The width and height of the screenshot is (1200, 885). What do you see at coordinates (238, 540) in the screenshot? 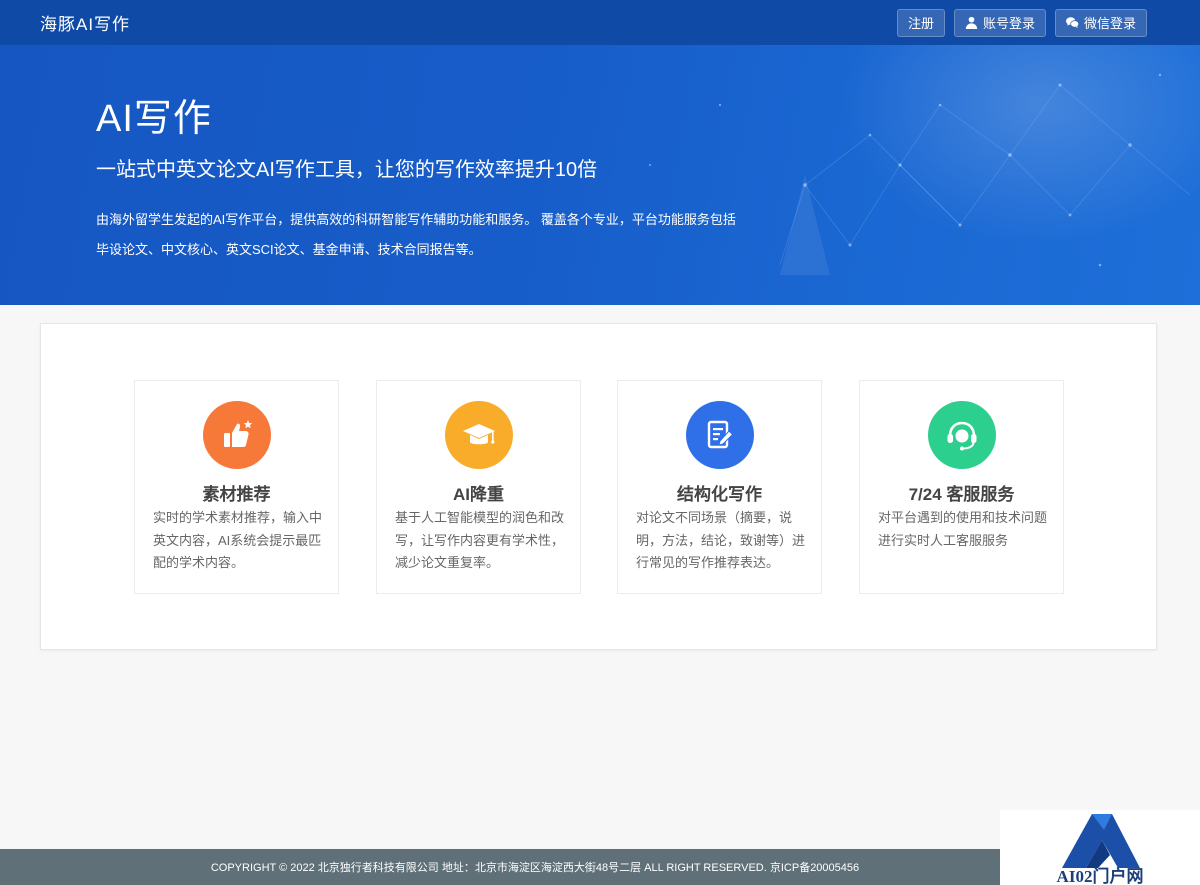
I see `feature-description: 实时的学术素材推荐，输入中英文内容，AI系统会提示最匹配的学术内容。` at bounding box center [238, 540].